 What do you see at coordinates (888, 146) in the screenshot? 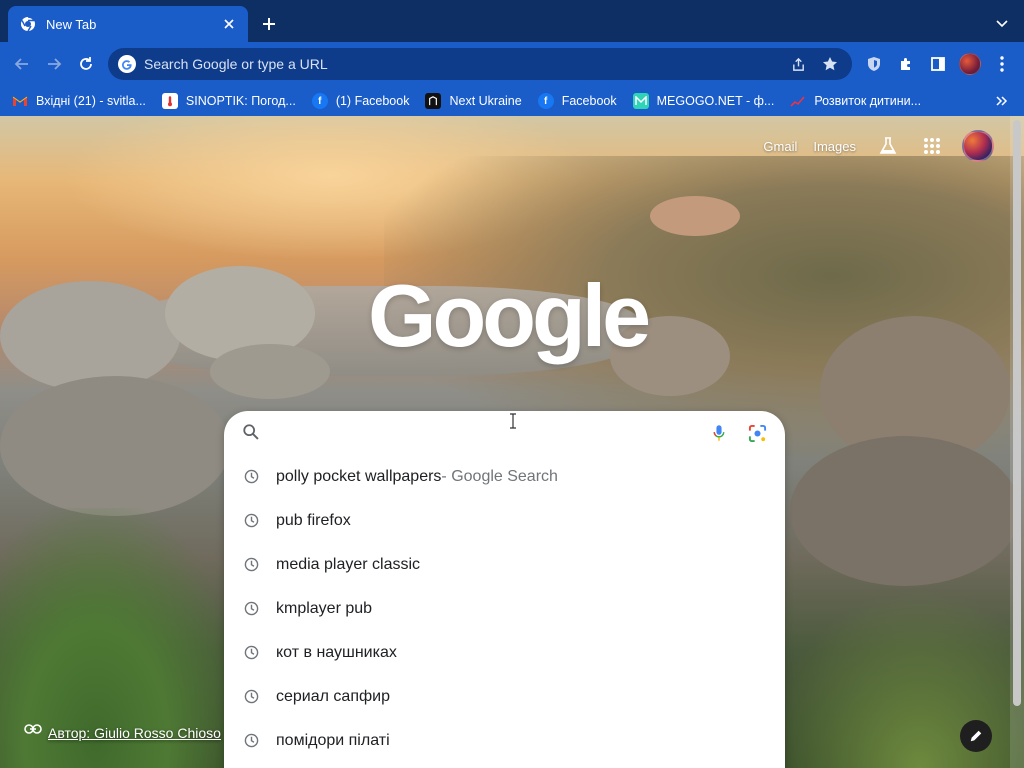
I see `flask-icon` at bounding box center [888, 146].